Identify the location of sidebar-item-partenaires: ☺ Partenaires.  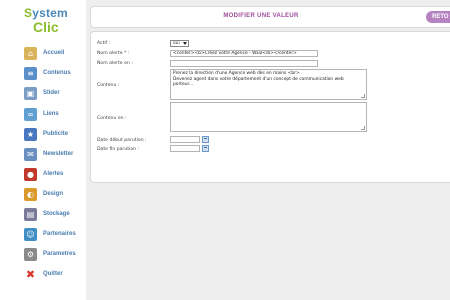
(53, 234).